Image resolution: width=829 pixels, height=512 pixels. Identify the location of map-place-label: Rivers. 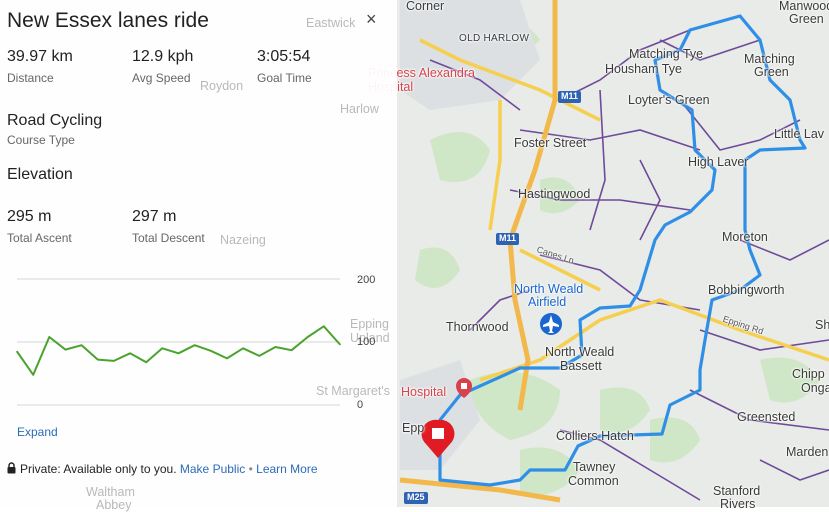
(738, 504).